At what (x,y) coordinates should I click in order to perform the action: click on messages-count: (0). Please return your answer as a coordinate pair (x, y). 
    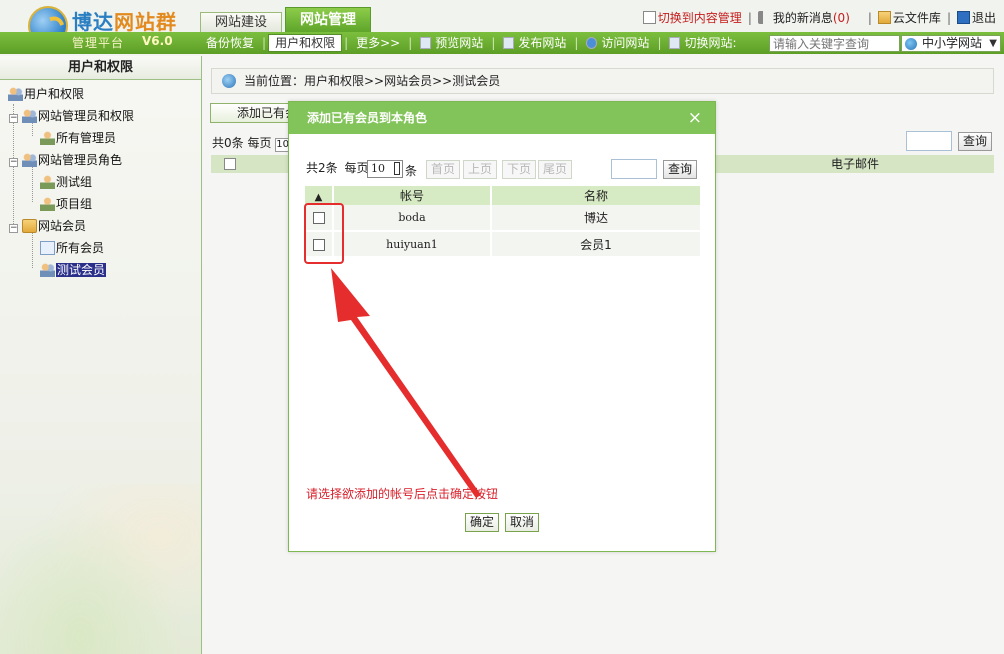
    Looking at the image, I should click on (841, 18).